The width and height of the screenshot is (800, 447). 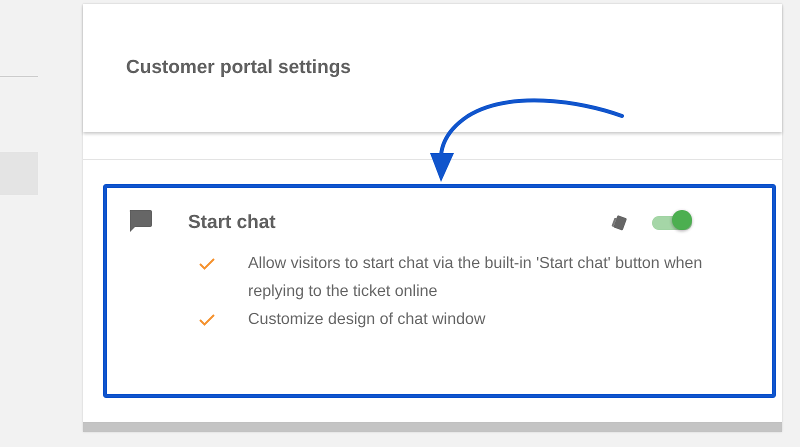 I want to click on toggle-switch, so click(x=672, y=223).